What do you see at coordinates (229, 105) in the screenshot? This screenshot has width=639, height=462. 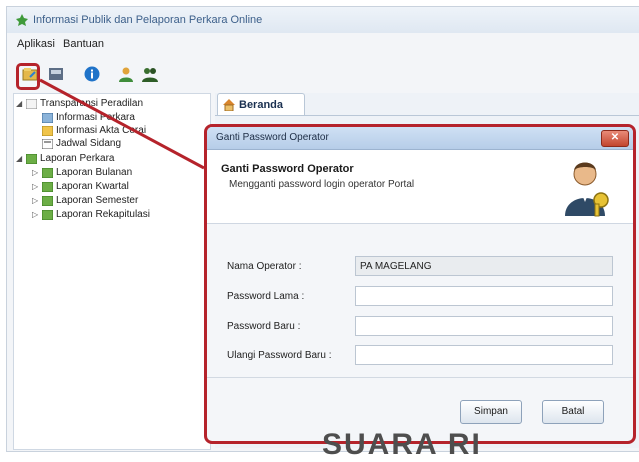 I see `home-icon` at bounding box center [229, 105].